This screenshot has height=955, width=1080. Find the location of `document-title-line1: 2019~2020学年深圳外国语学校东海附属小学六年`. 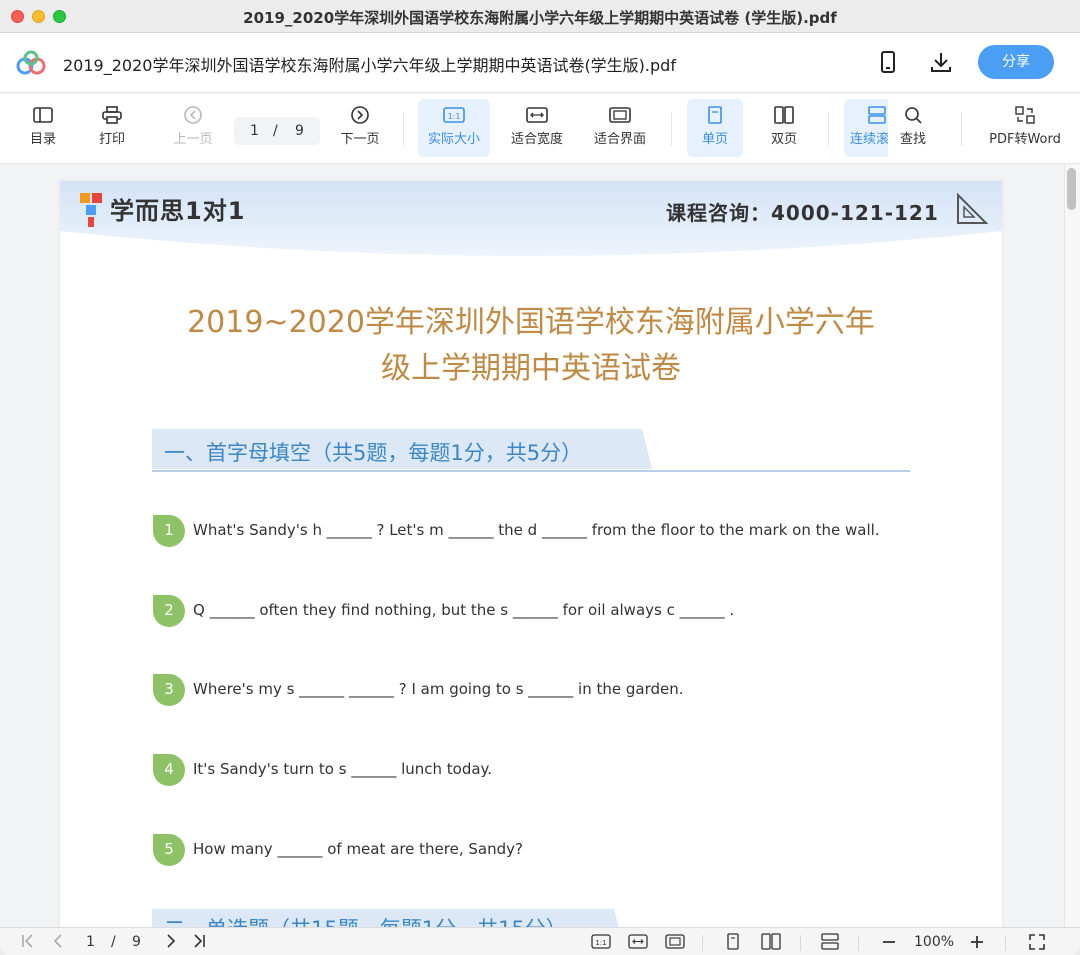

document-title-line1: 2019~2020学年深圳外国语学校东海附属小学六年 is located at coordinates (531, 322).